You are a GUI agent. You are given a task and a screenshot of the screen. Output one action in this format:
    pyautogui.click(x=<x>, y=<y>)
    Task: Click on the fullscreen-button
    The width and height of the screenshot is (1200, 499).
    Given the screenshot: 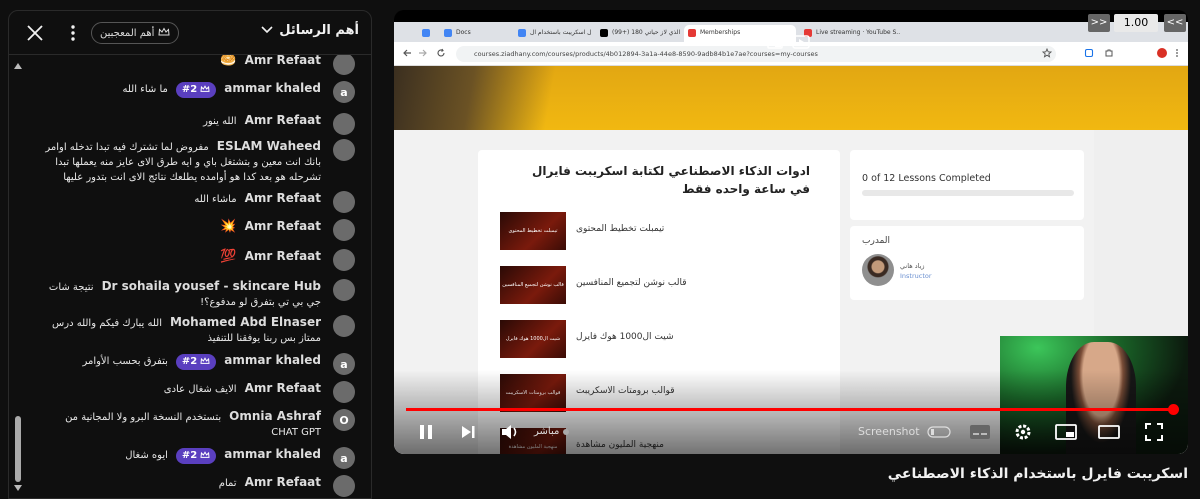 What is the action you would take?
    pyautogui.click(x=1154, y=432)
    